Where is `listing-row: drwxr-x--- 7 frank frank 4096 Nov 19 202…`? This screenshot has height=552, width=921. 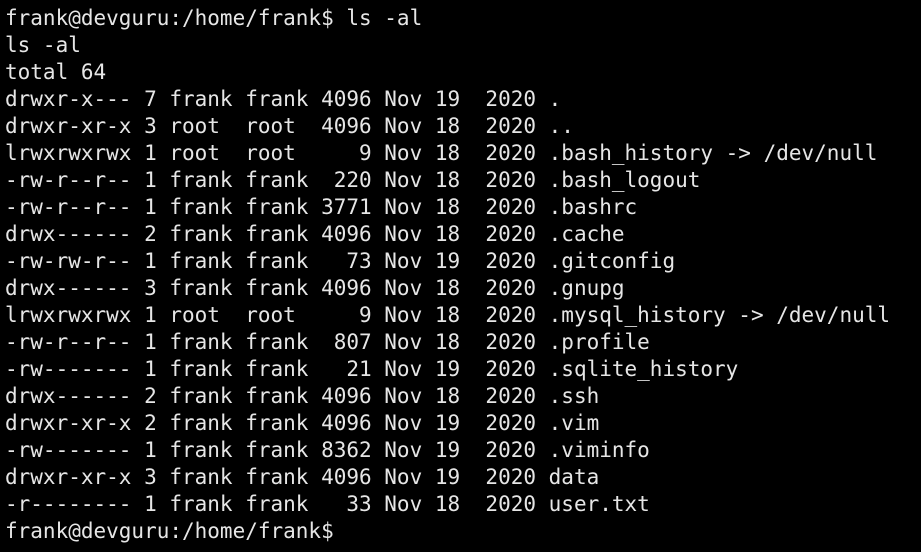 listing-row: drwxr-x--- 7 frank frank 4096 Nov 19 202… is located at coordinates (283, 99).